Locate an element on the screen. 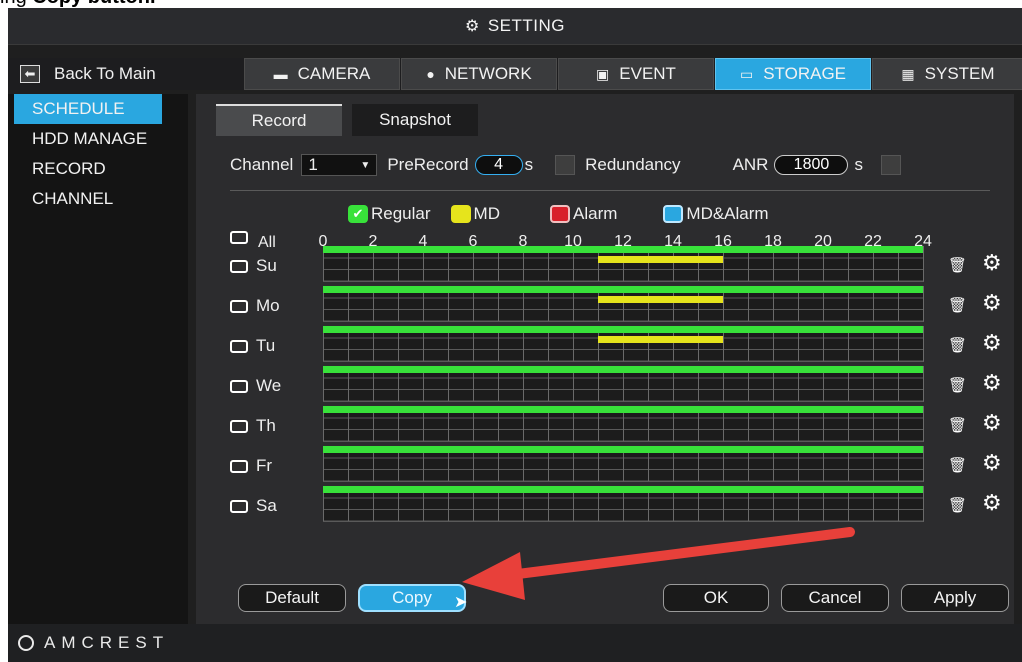 This screenshot has height=662, width=1022. tab-label: STORAGE is located at coordinates (805, 73).